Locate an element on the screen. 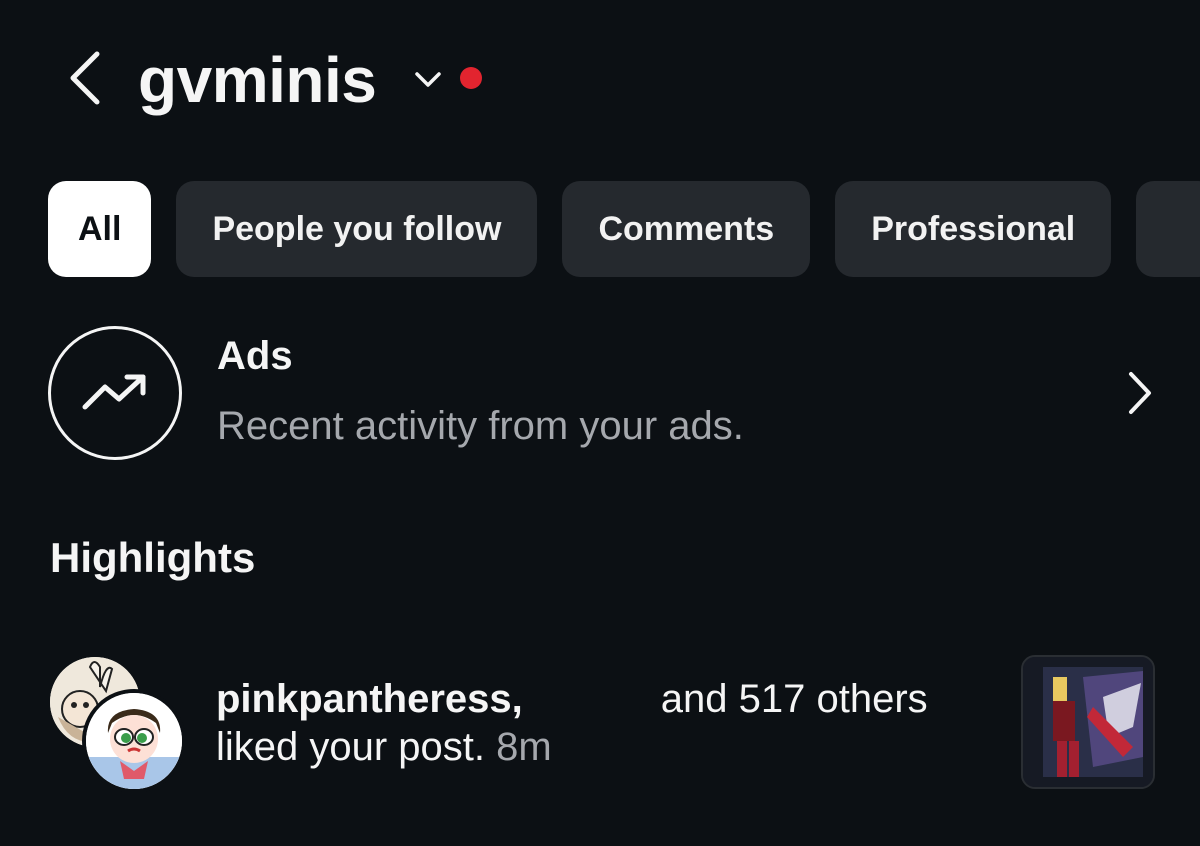 The image size is (1200, 846). avatar-image is located at coordinates (134, 741).